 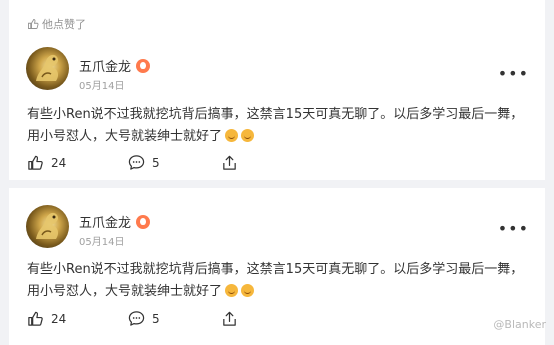 I want to click on liked-label: 他点赞了, so click(x=64, y=24).